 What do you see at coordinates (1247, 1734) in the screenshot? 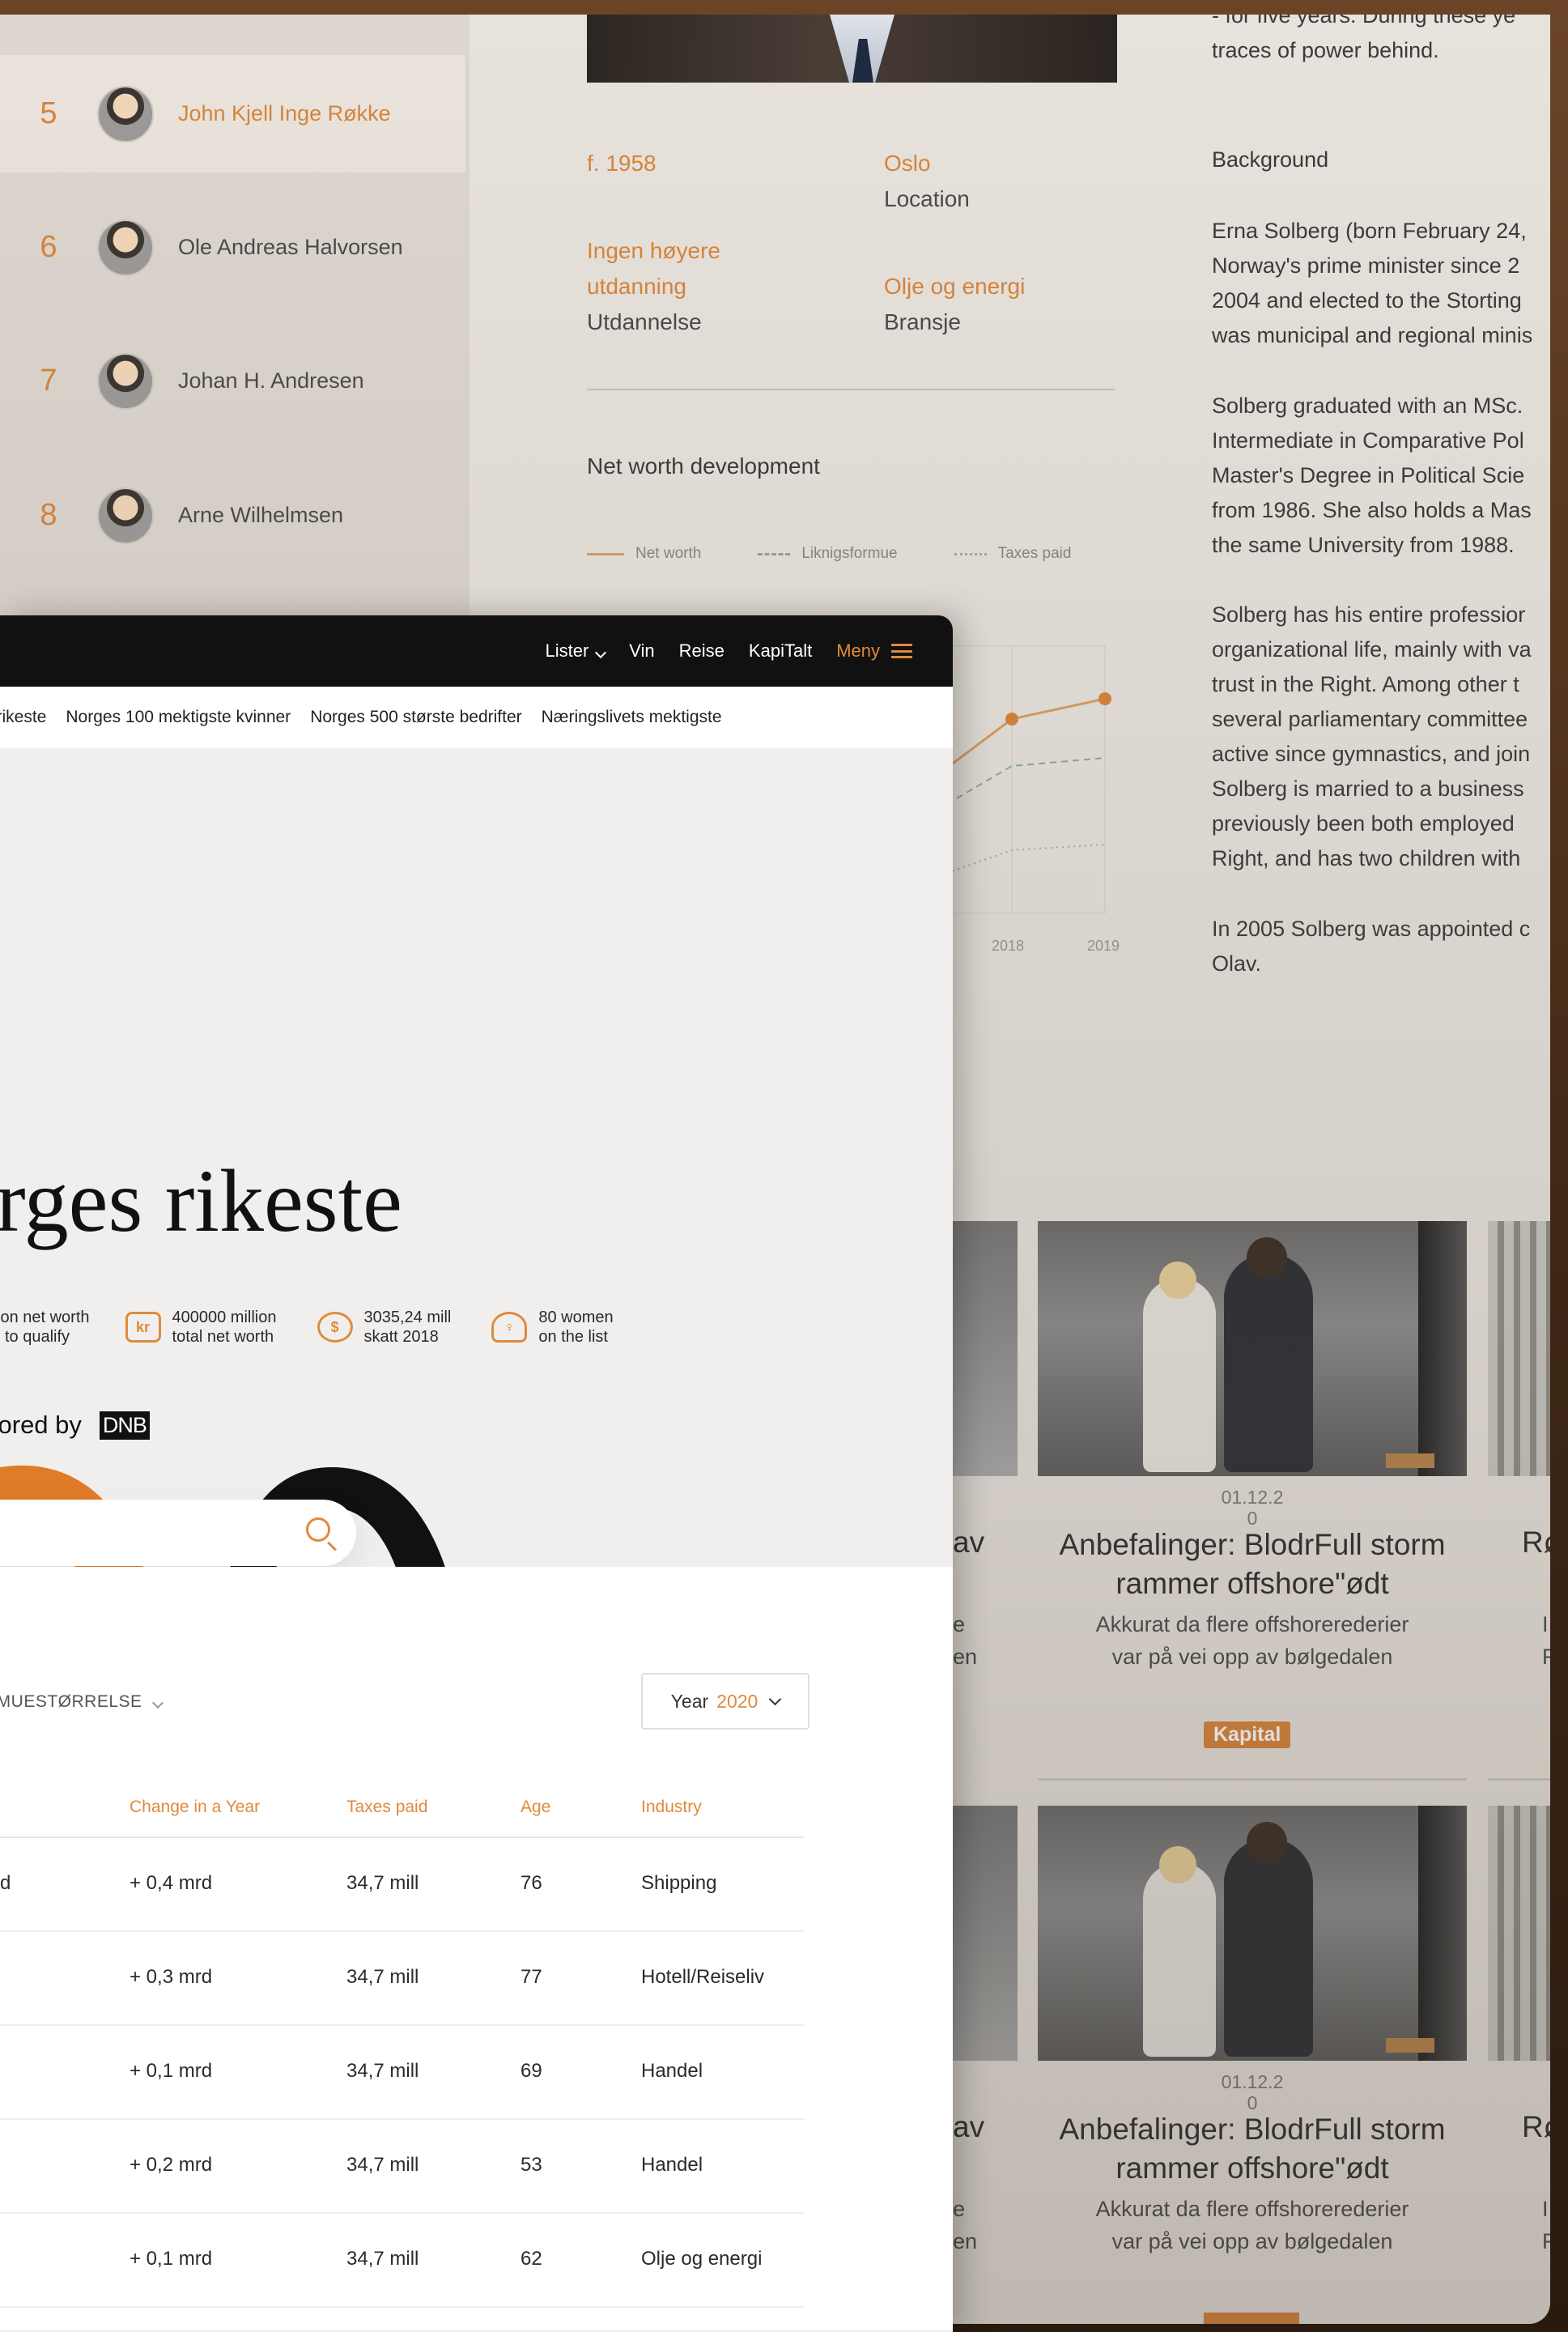
I see `card-tag: Kapital` at bounding box center [1247, 1734].